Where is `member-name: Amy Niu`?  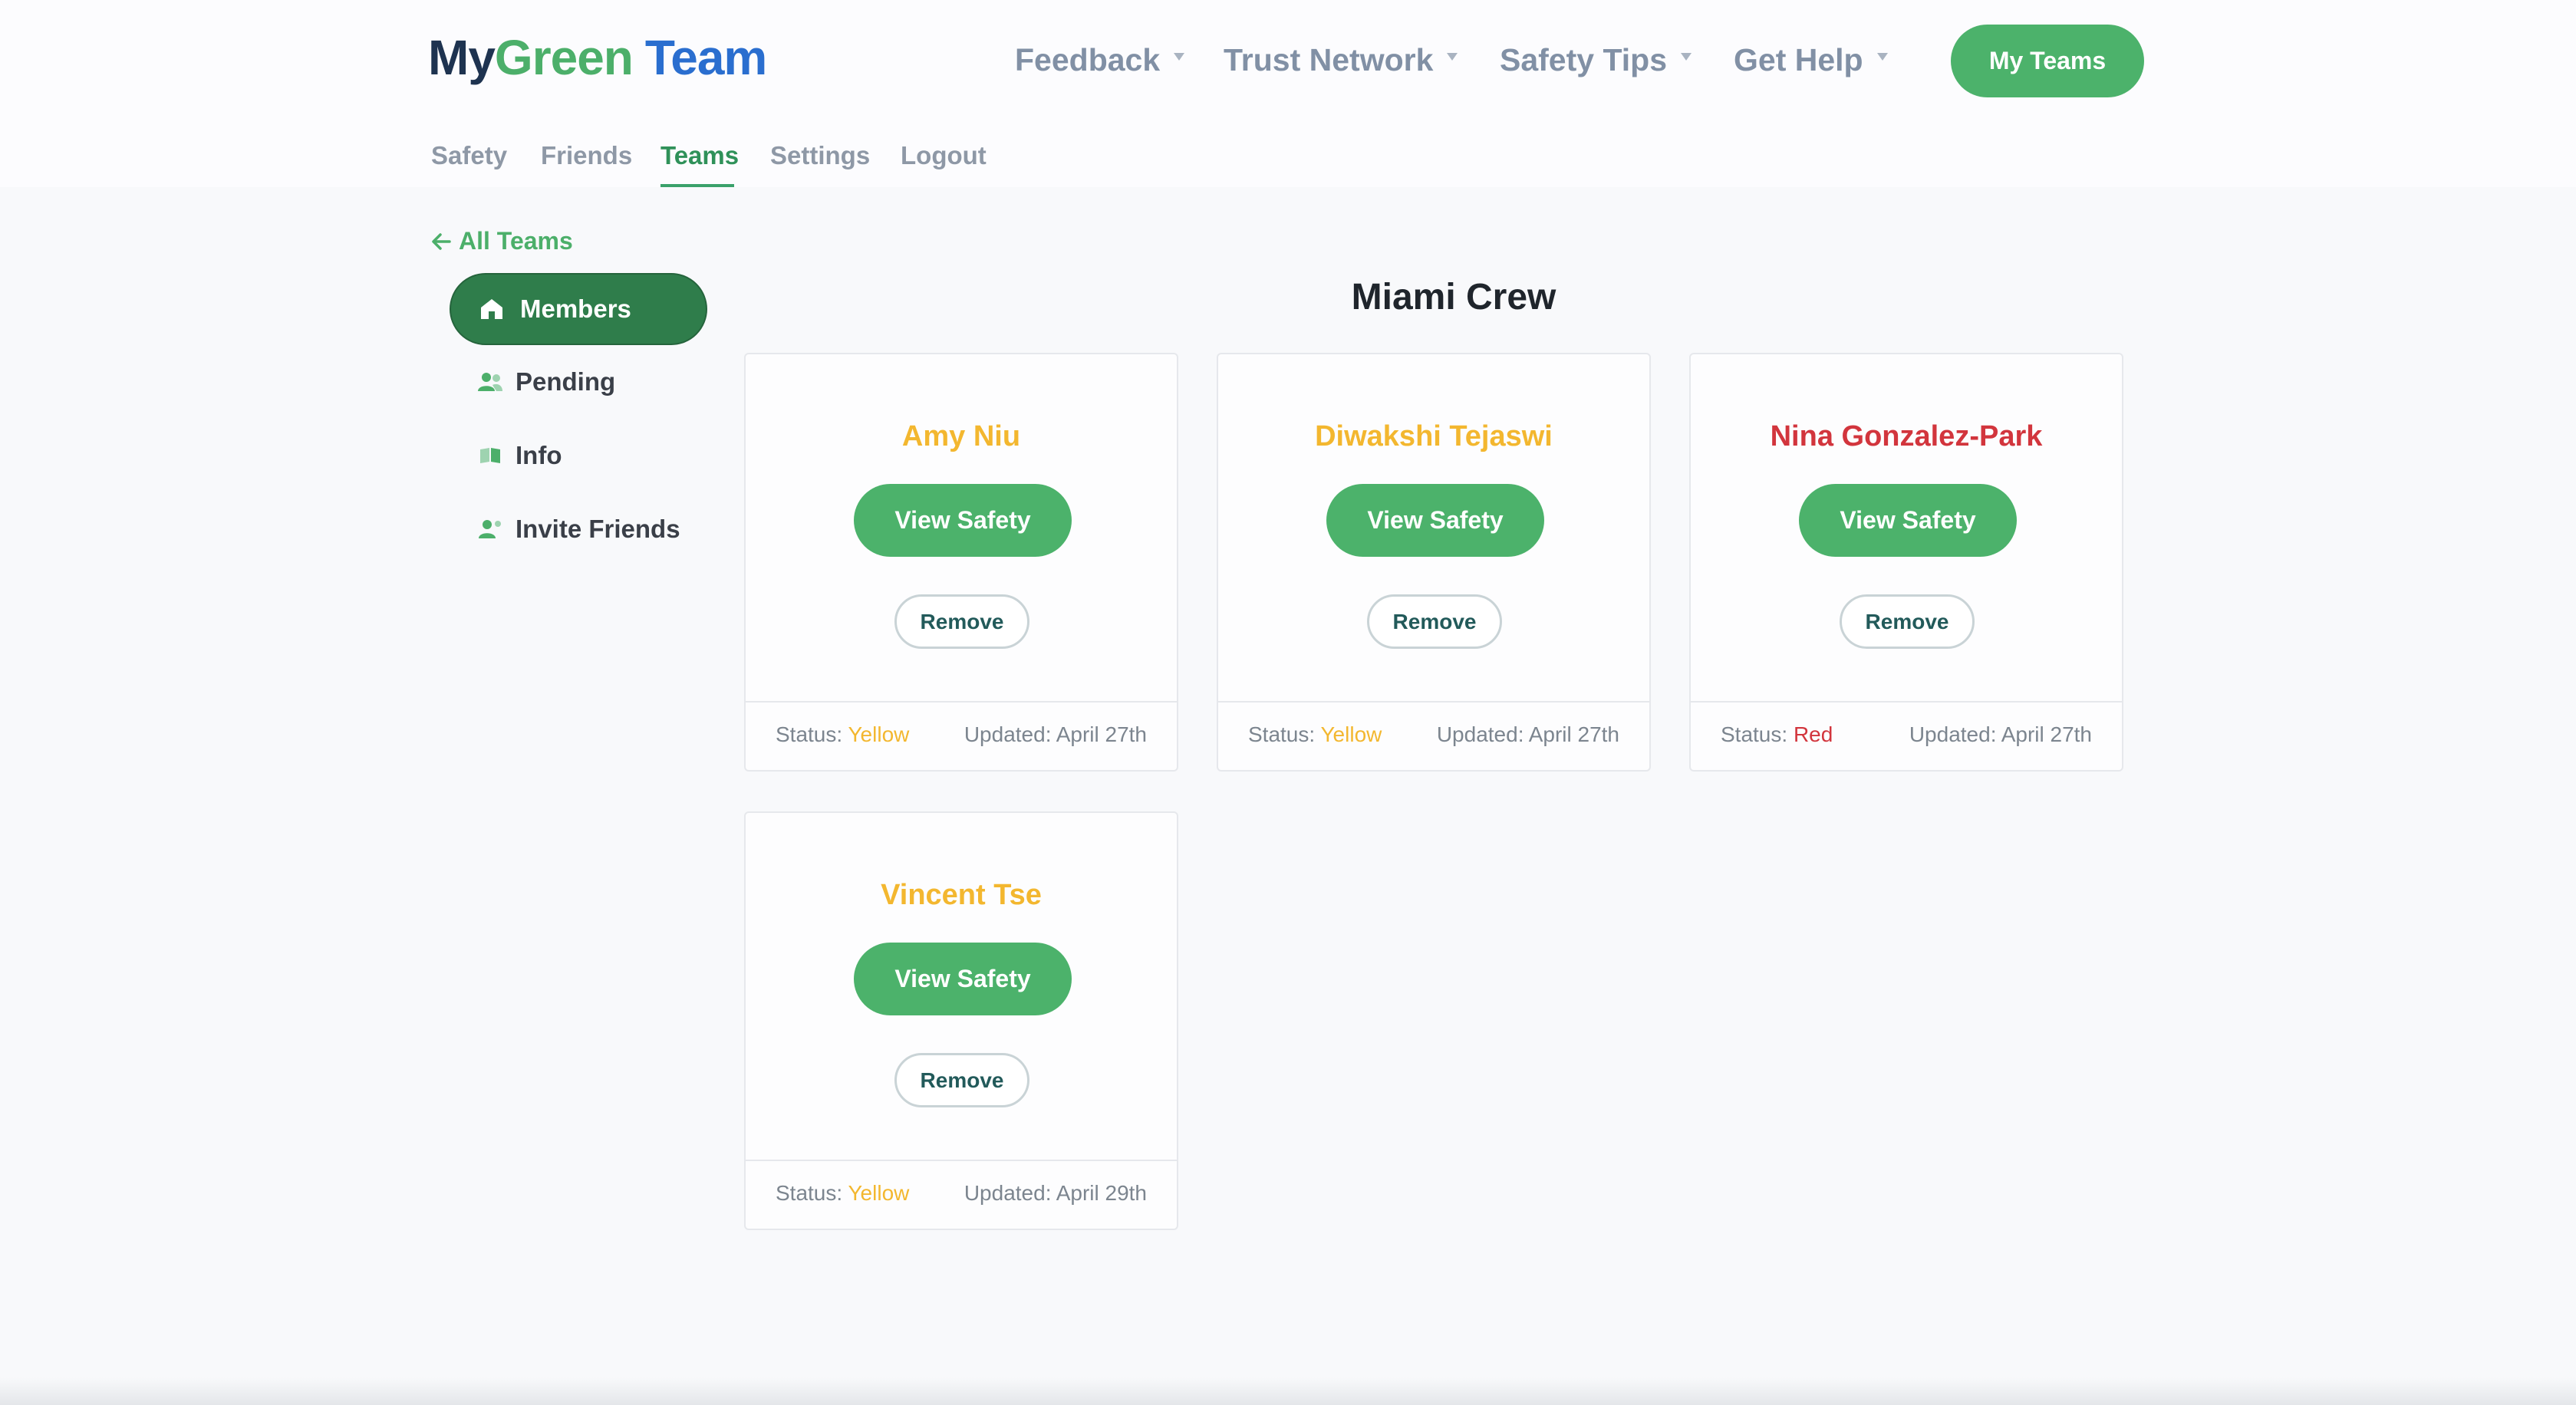
member-name: Amy Niu is located at coordinates (961, 436).